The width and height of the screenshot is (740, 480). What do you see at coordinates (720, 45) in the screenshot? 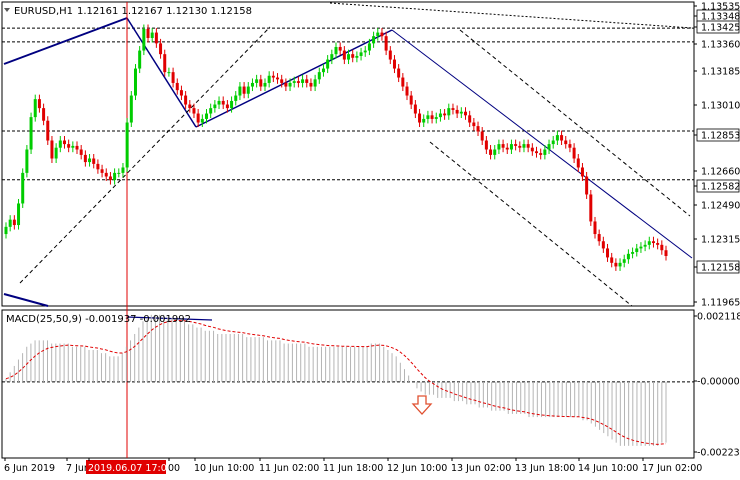
I see `price-axis-label: 1.13360` at bounding box center [720, 45].